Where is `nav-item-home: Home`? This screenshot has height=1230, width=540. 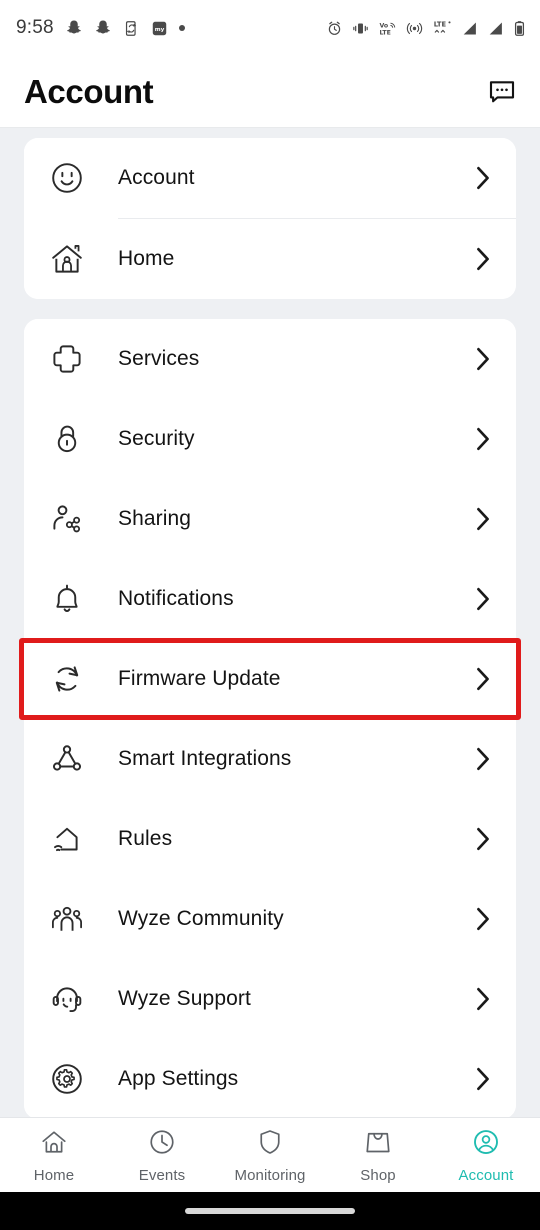 nav-item-home: Home is located at coordinates (54, 1155).